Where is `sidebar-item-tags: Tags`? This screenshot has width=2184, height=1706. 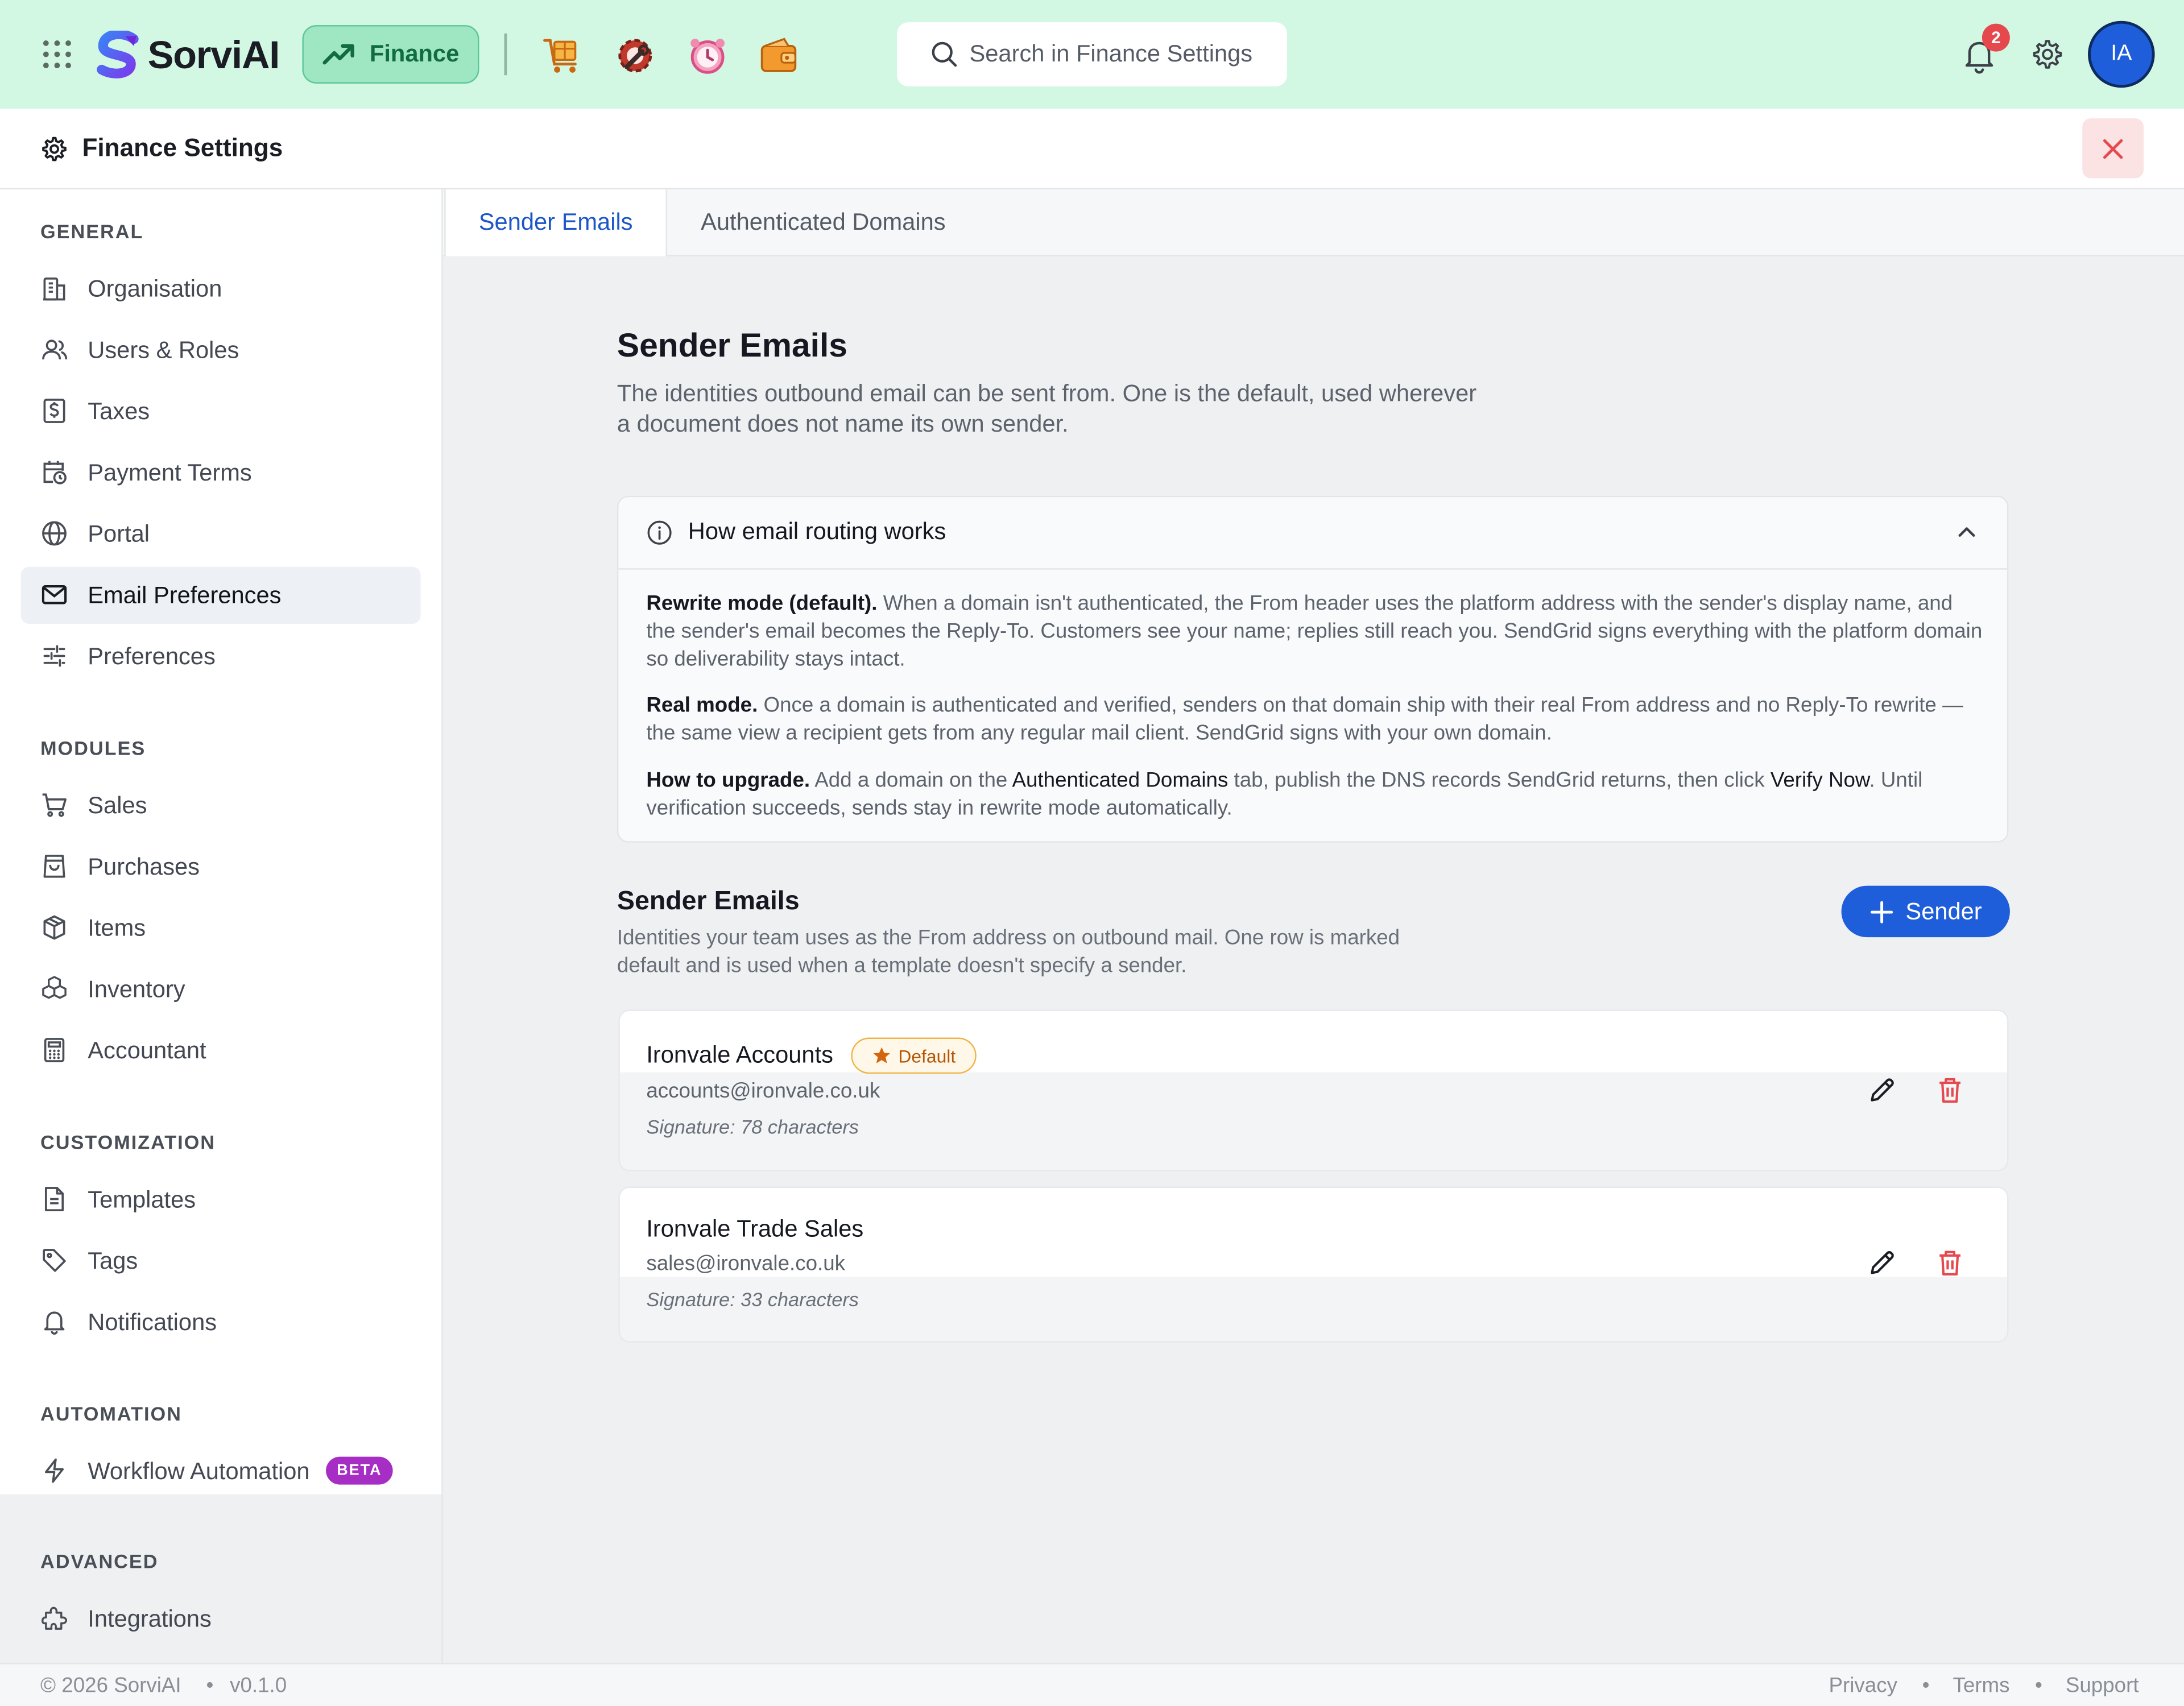
sidebar-item-tags: Tags is located at coordinates (221, 1260).